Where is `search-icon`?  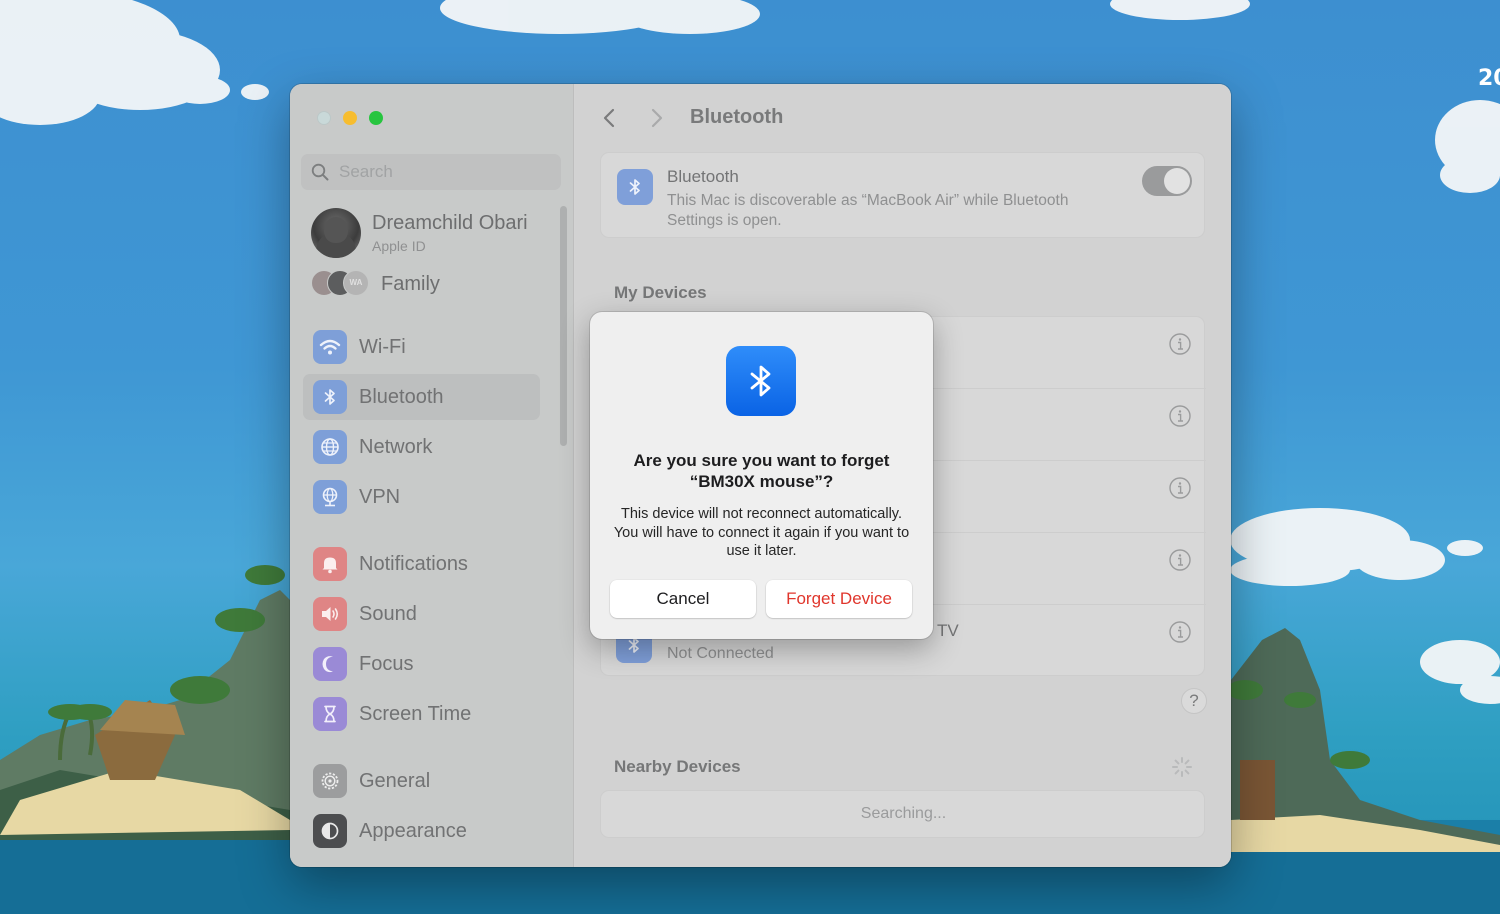 search-icon is located at coordinates (320, 172).